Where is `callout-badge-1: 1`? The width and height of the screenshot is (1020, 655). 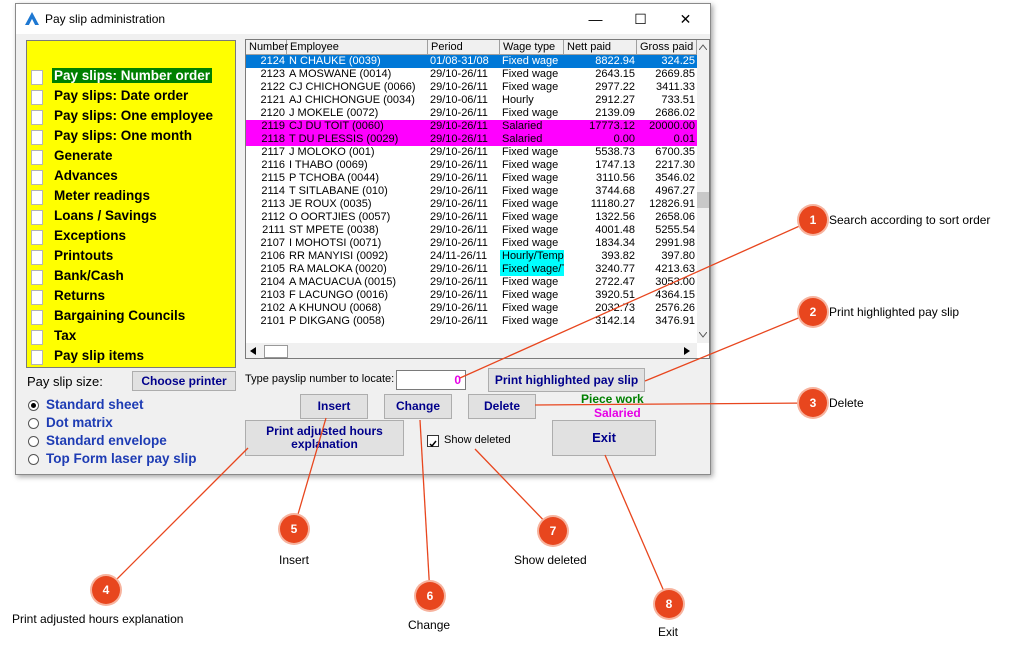
callout-badge-1: 1 is located at coordinates (813, 220).